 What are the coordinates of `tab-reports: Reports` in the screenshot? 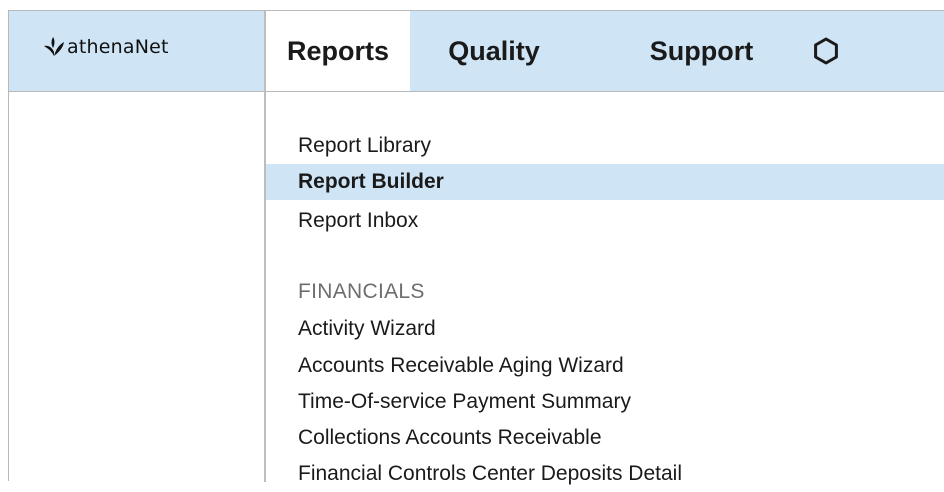 It's located at (338, 51).